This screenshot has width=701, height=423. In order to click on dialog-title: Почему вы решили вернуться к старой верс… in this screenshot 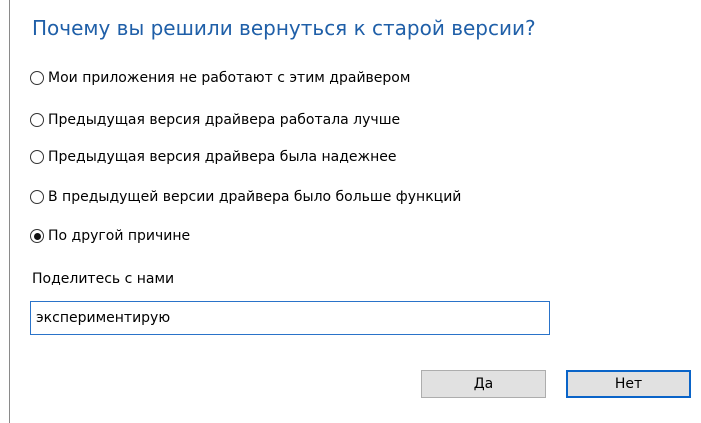, I will do `click(284, 28)`.